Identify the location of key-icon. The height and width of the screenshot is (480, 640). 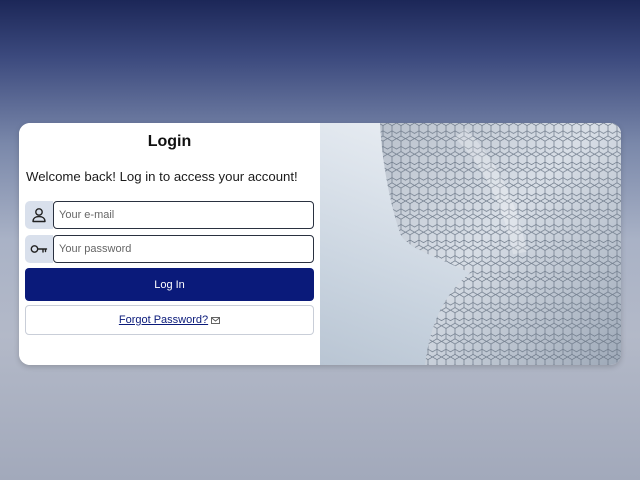
(39, 249).